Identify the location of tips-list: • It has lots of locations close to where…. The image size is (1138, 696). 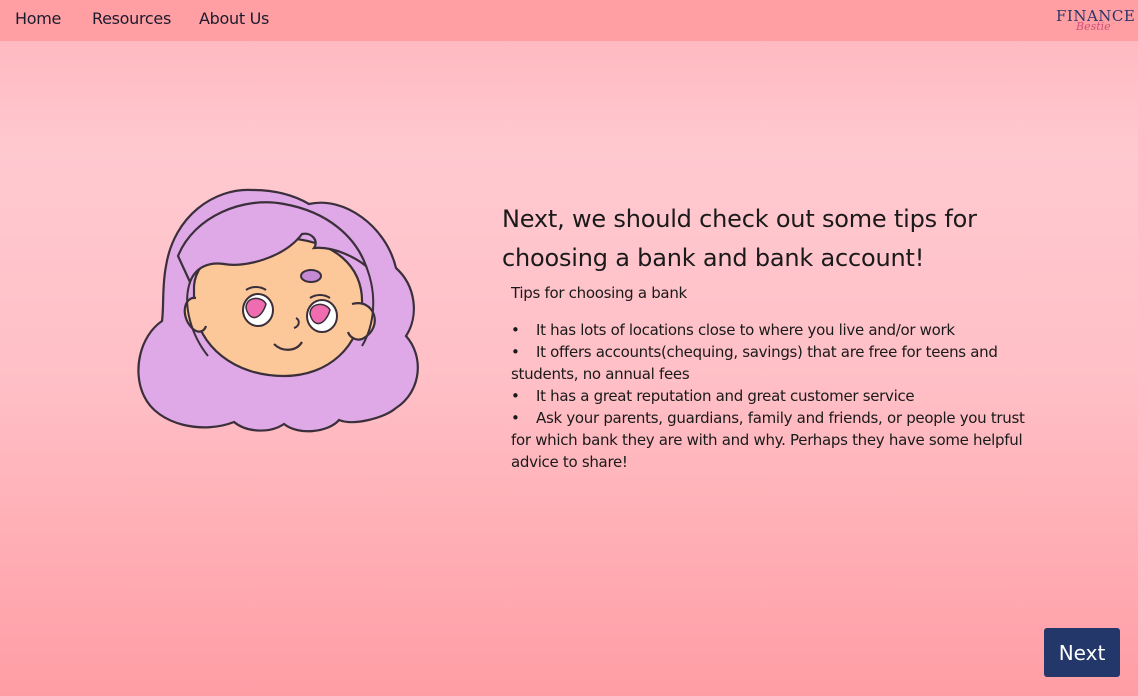
(771, 396).